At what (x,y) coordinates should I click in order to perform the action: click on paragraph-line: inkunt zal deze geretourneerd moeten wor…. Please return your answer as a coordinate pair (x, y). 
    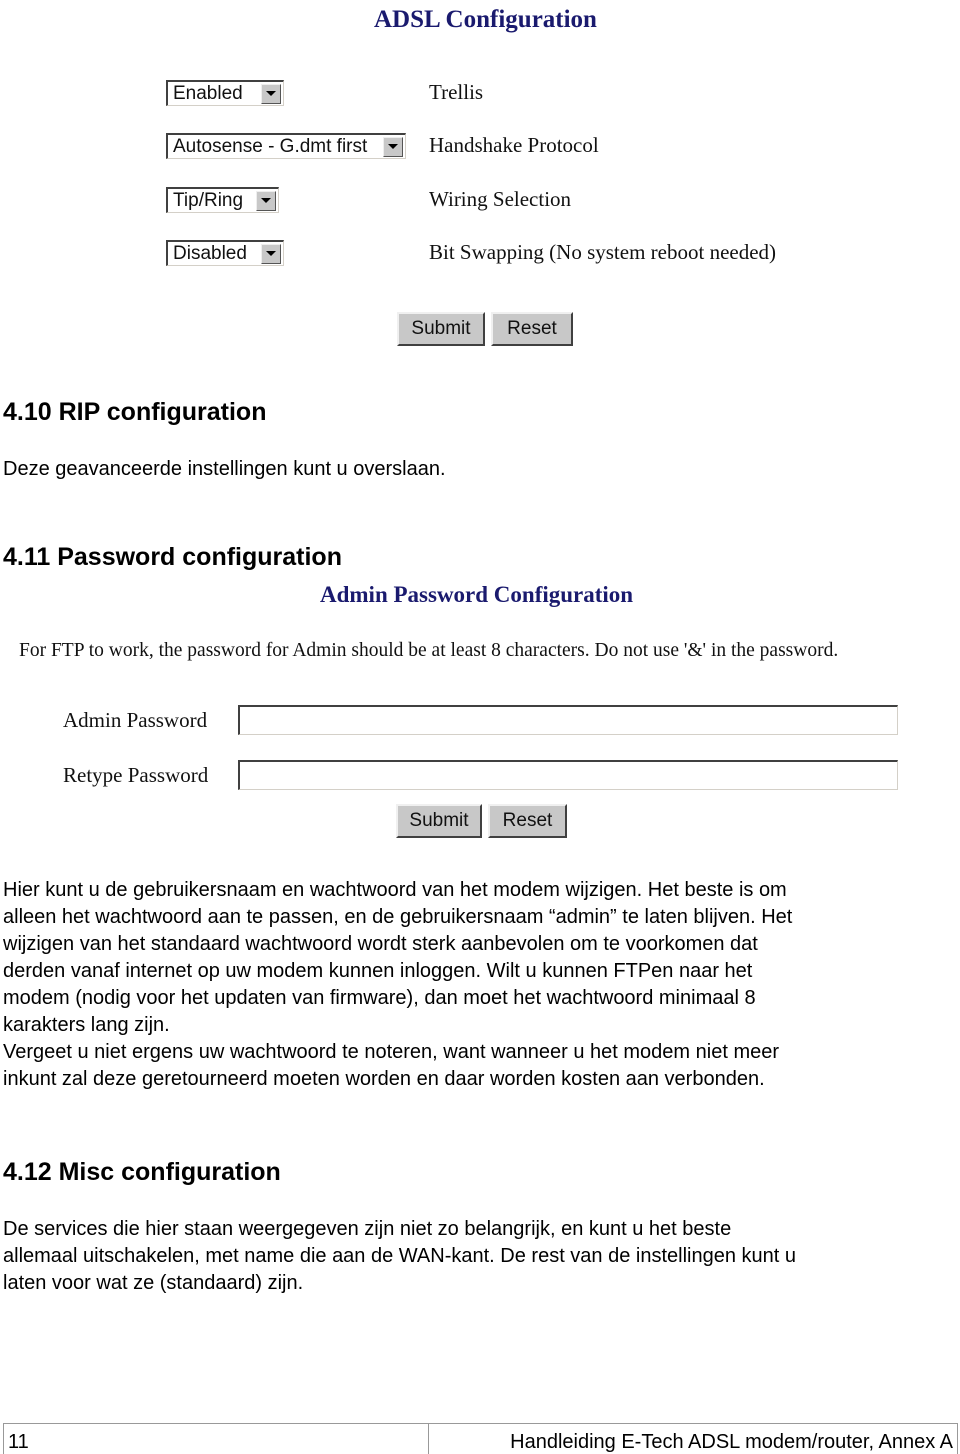
    Looking at the image, I should click on (384, 1079).